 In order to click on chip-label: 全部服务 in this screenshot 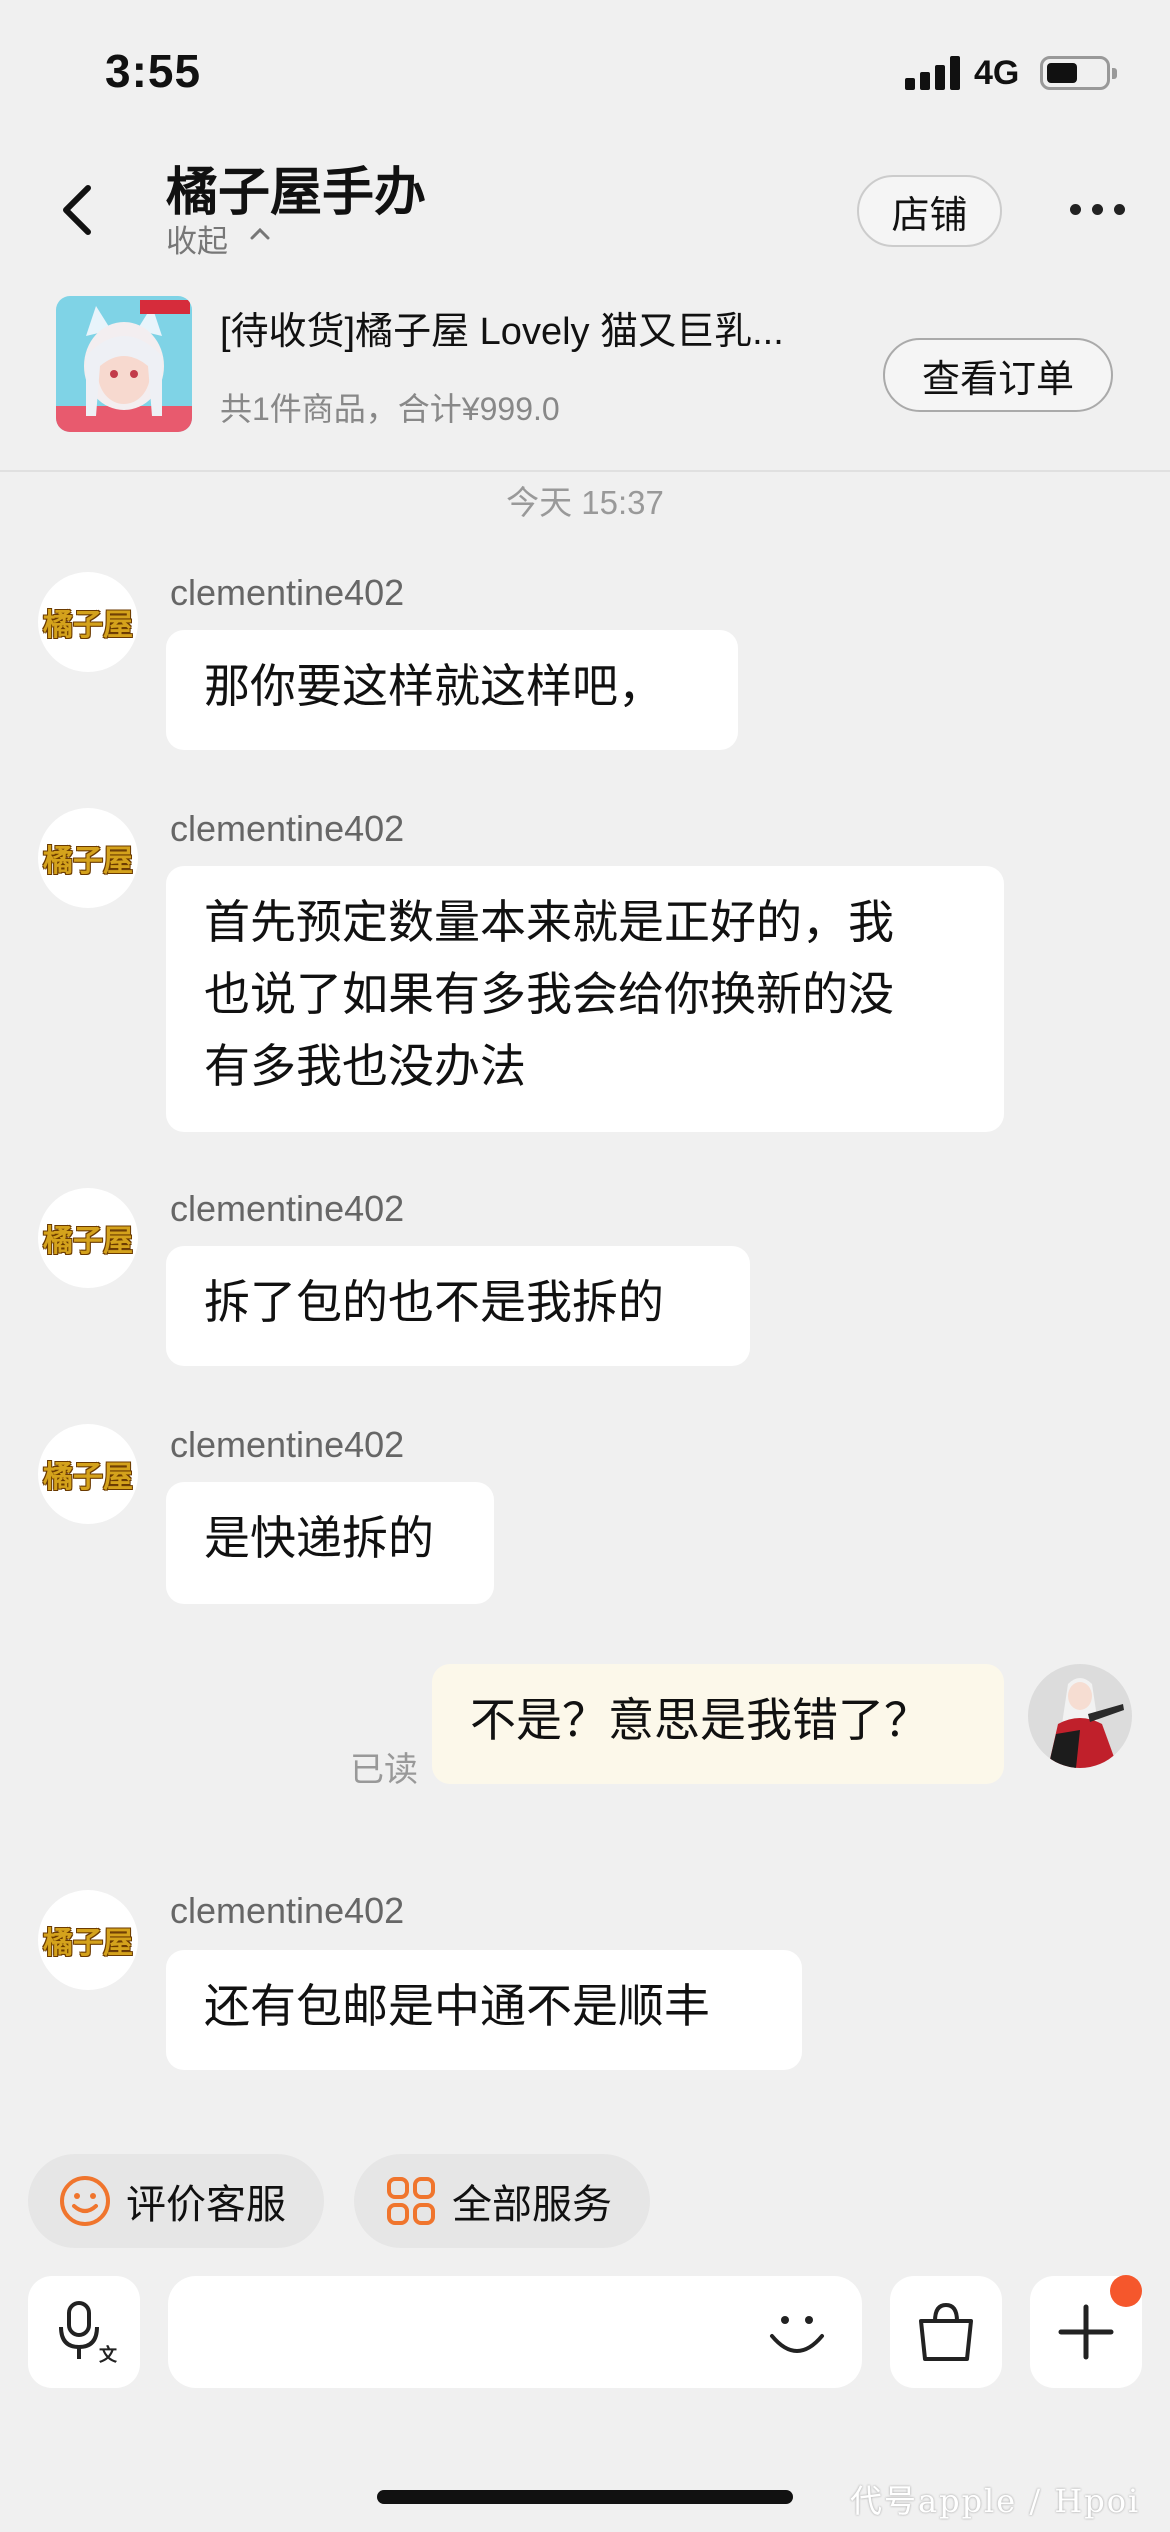, I will do `click(532, 2205)`.